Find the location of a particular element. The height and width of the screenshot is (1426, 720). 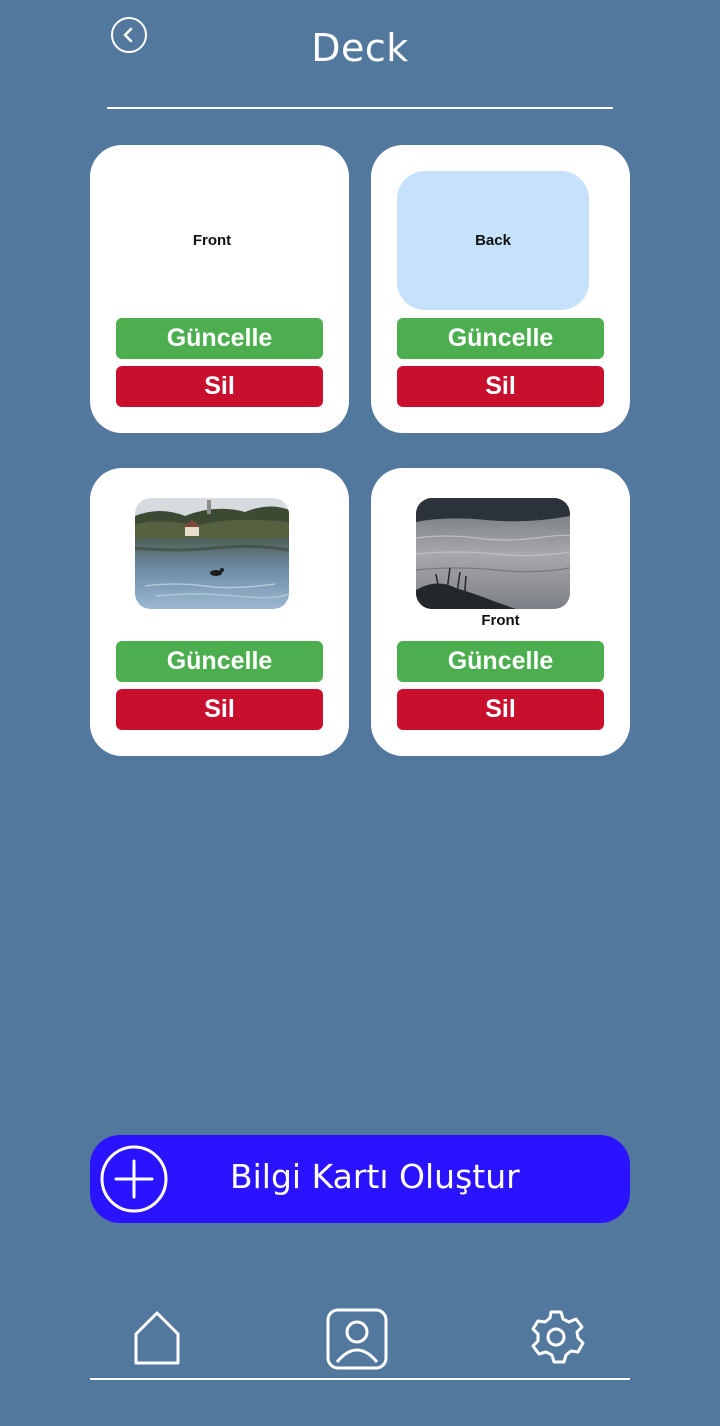

settings-icon is located at coordinates (556, 1337).